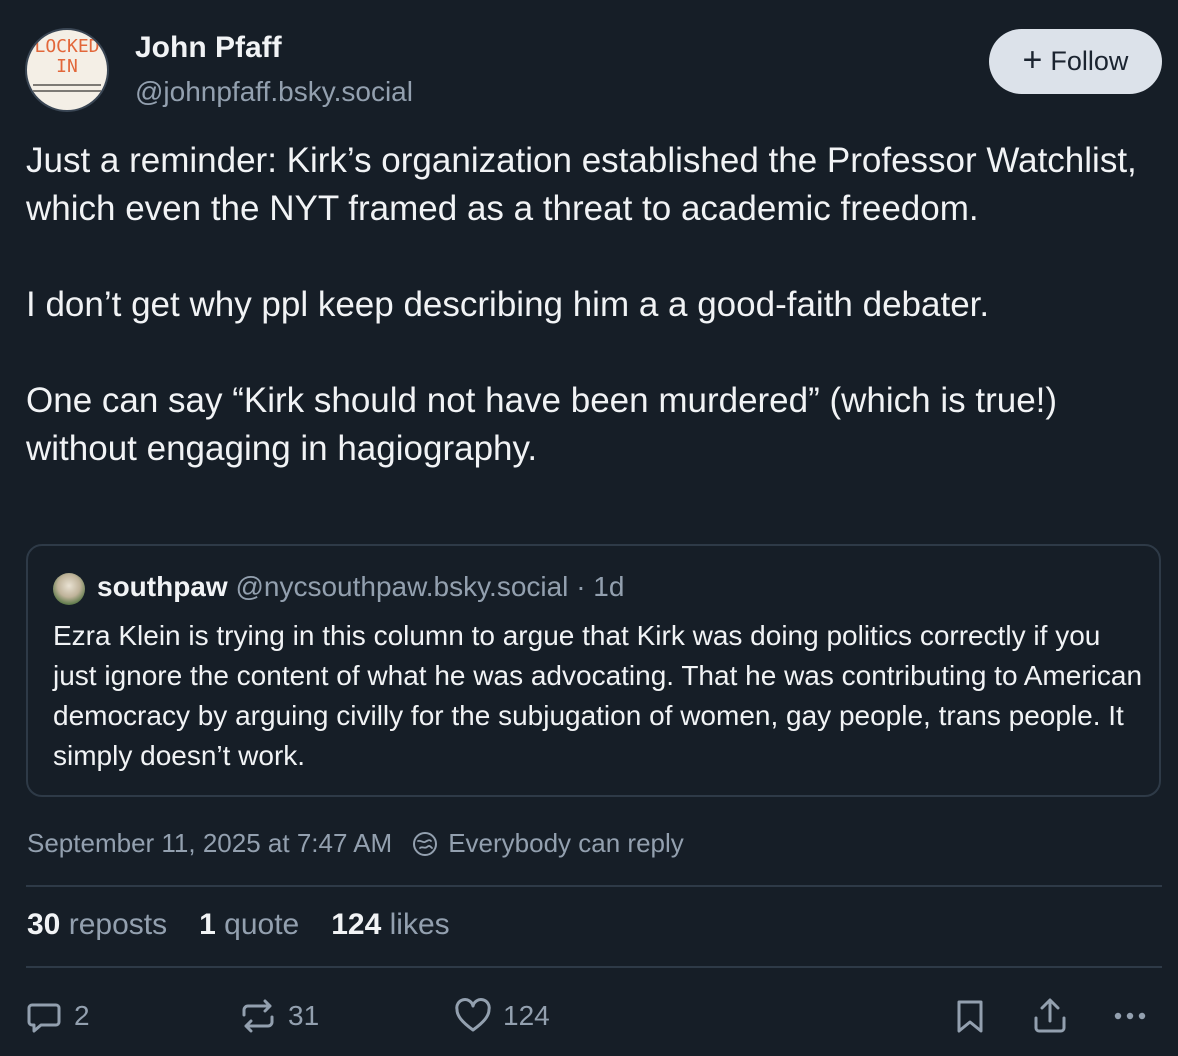 The image size is (1178, 1056). I want to click on quoted-post-header: southpaw @nycsouthpaw.bsky.social · 1d, so click(360, 587).